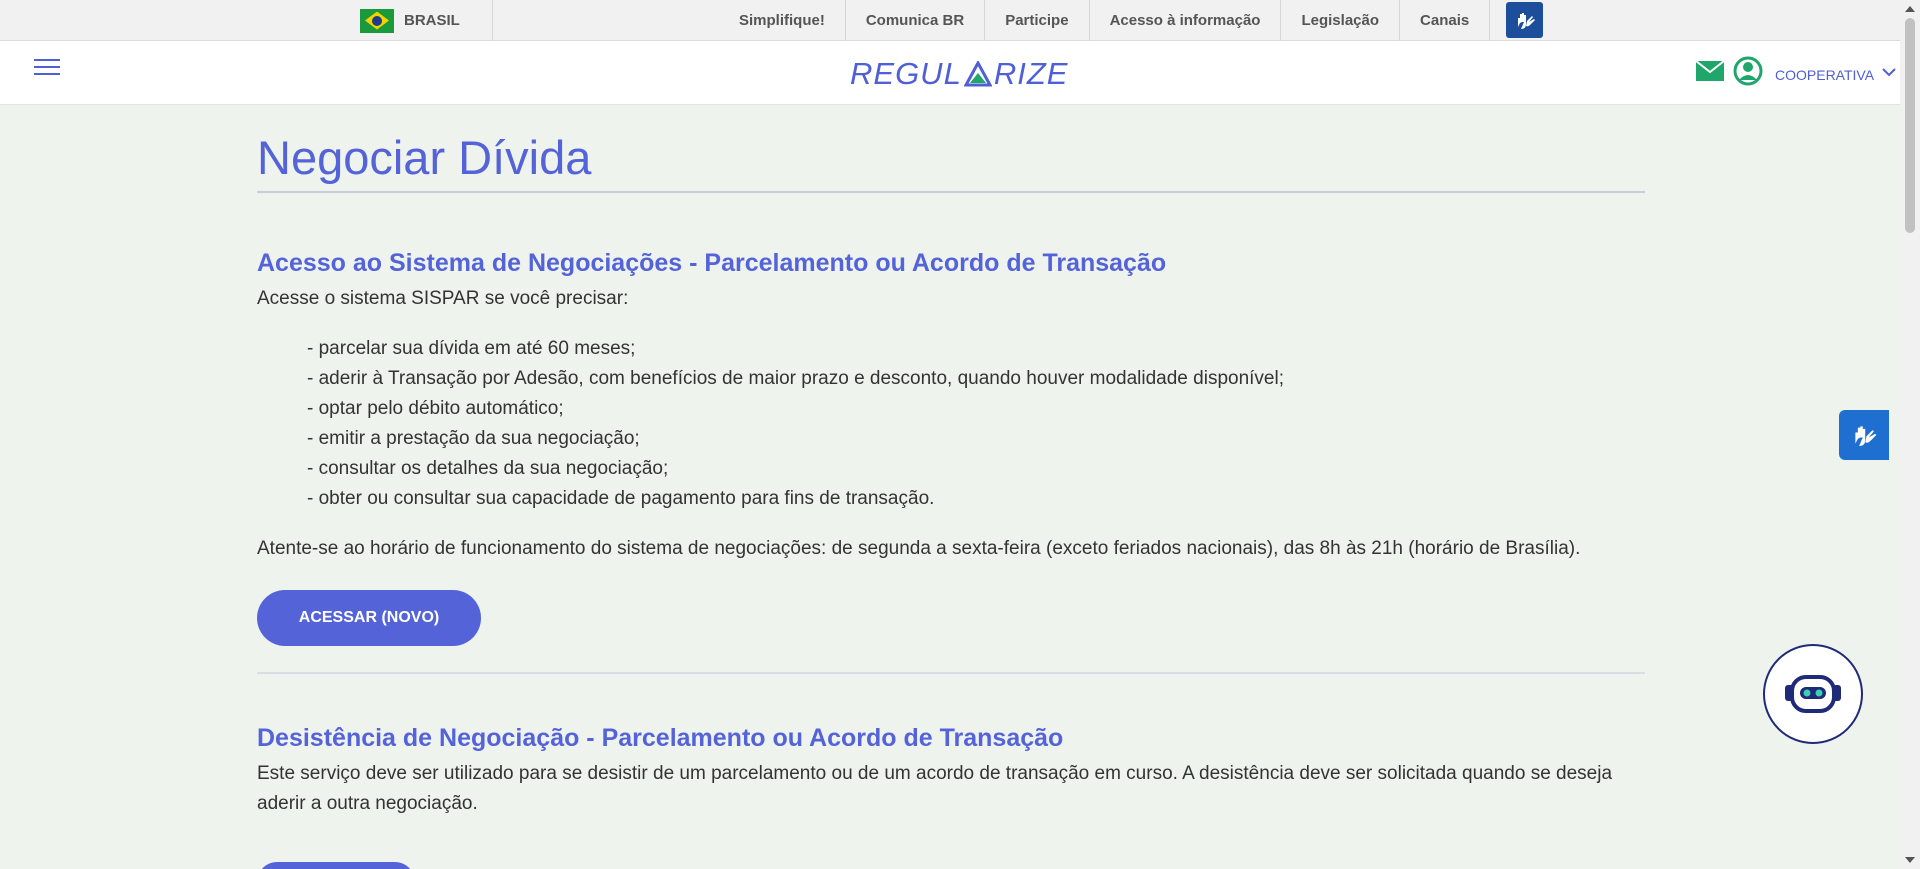 The width and height of the screenshot is (1920, 869). I want to click on brasil-link: BRASIL, so click(410, 20).